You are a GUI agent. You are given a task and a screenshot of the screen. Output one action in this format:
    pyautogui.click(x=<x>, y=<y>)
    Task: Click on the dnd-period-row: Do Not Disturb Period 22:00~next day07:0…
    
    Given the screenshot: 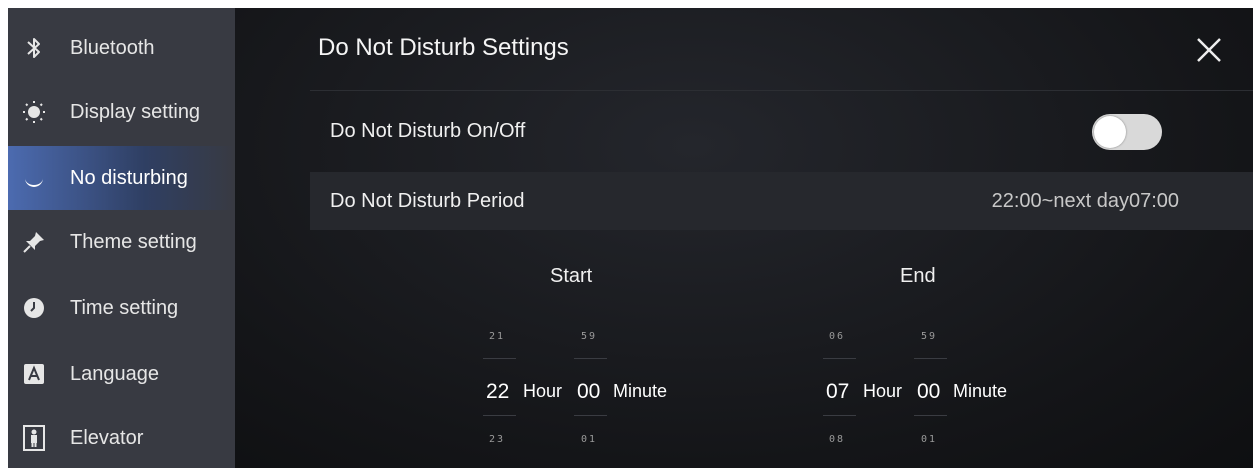 What is the action you would take?
    pyautogui.click(x=781, y=201)
    